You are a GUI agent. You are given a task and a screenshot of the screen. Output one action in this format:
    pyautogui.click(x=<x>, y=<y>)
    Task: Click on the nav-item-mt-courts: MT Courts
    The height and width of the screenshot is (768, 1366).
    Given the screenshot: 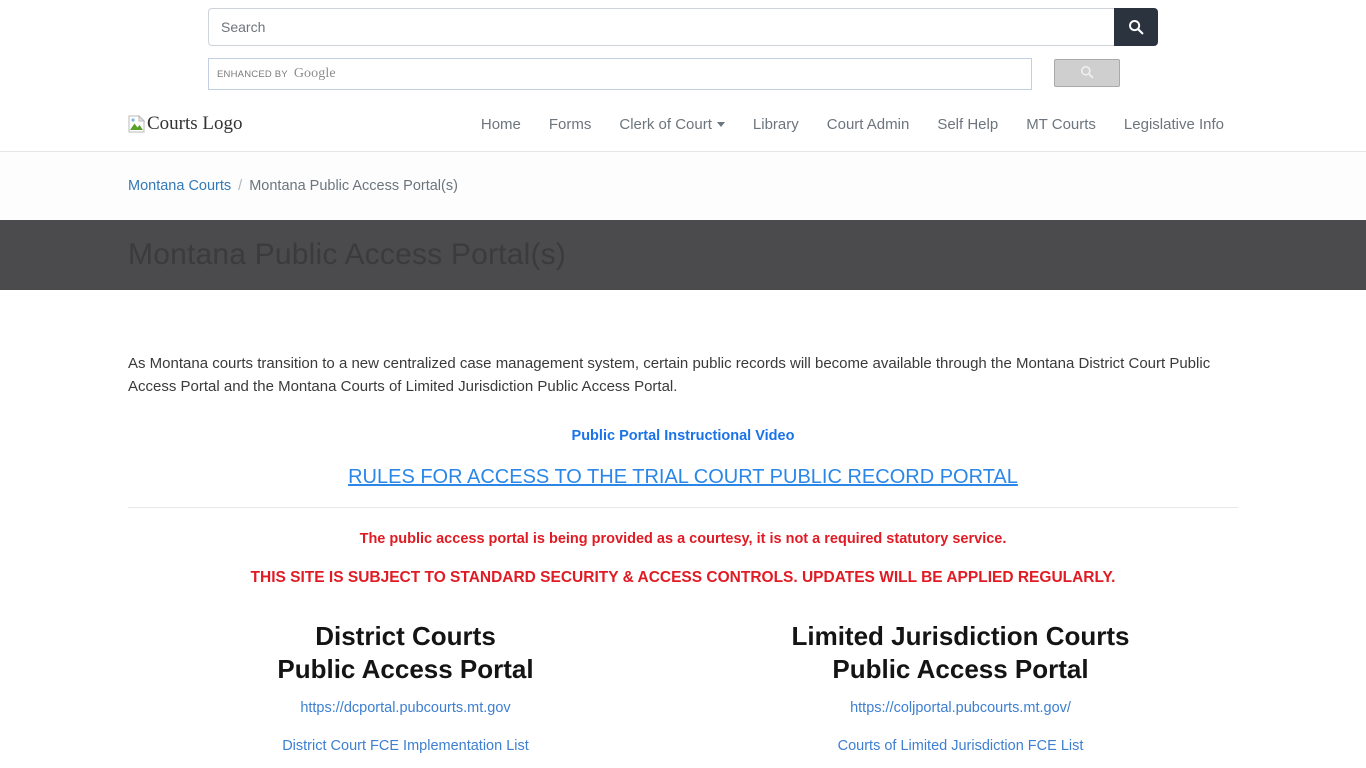 What is the action you would take?
    pyautogui.click(x=1061, y=124)
    